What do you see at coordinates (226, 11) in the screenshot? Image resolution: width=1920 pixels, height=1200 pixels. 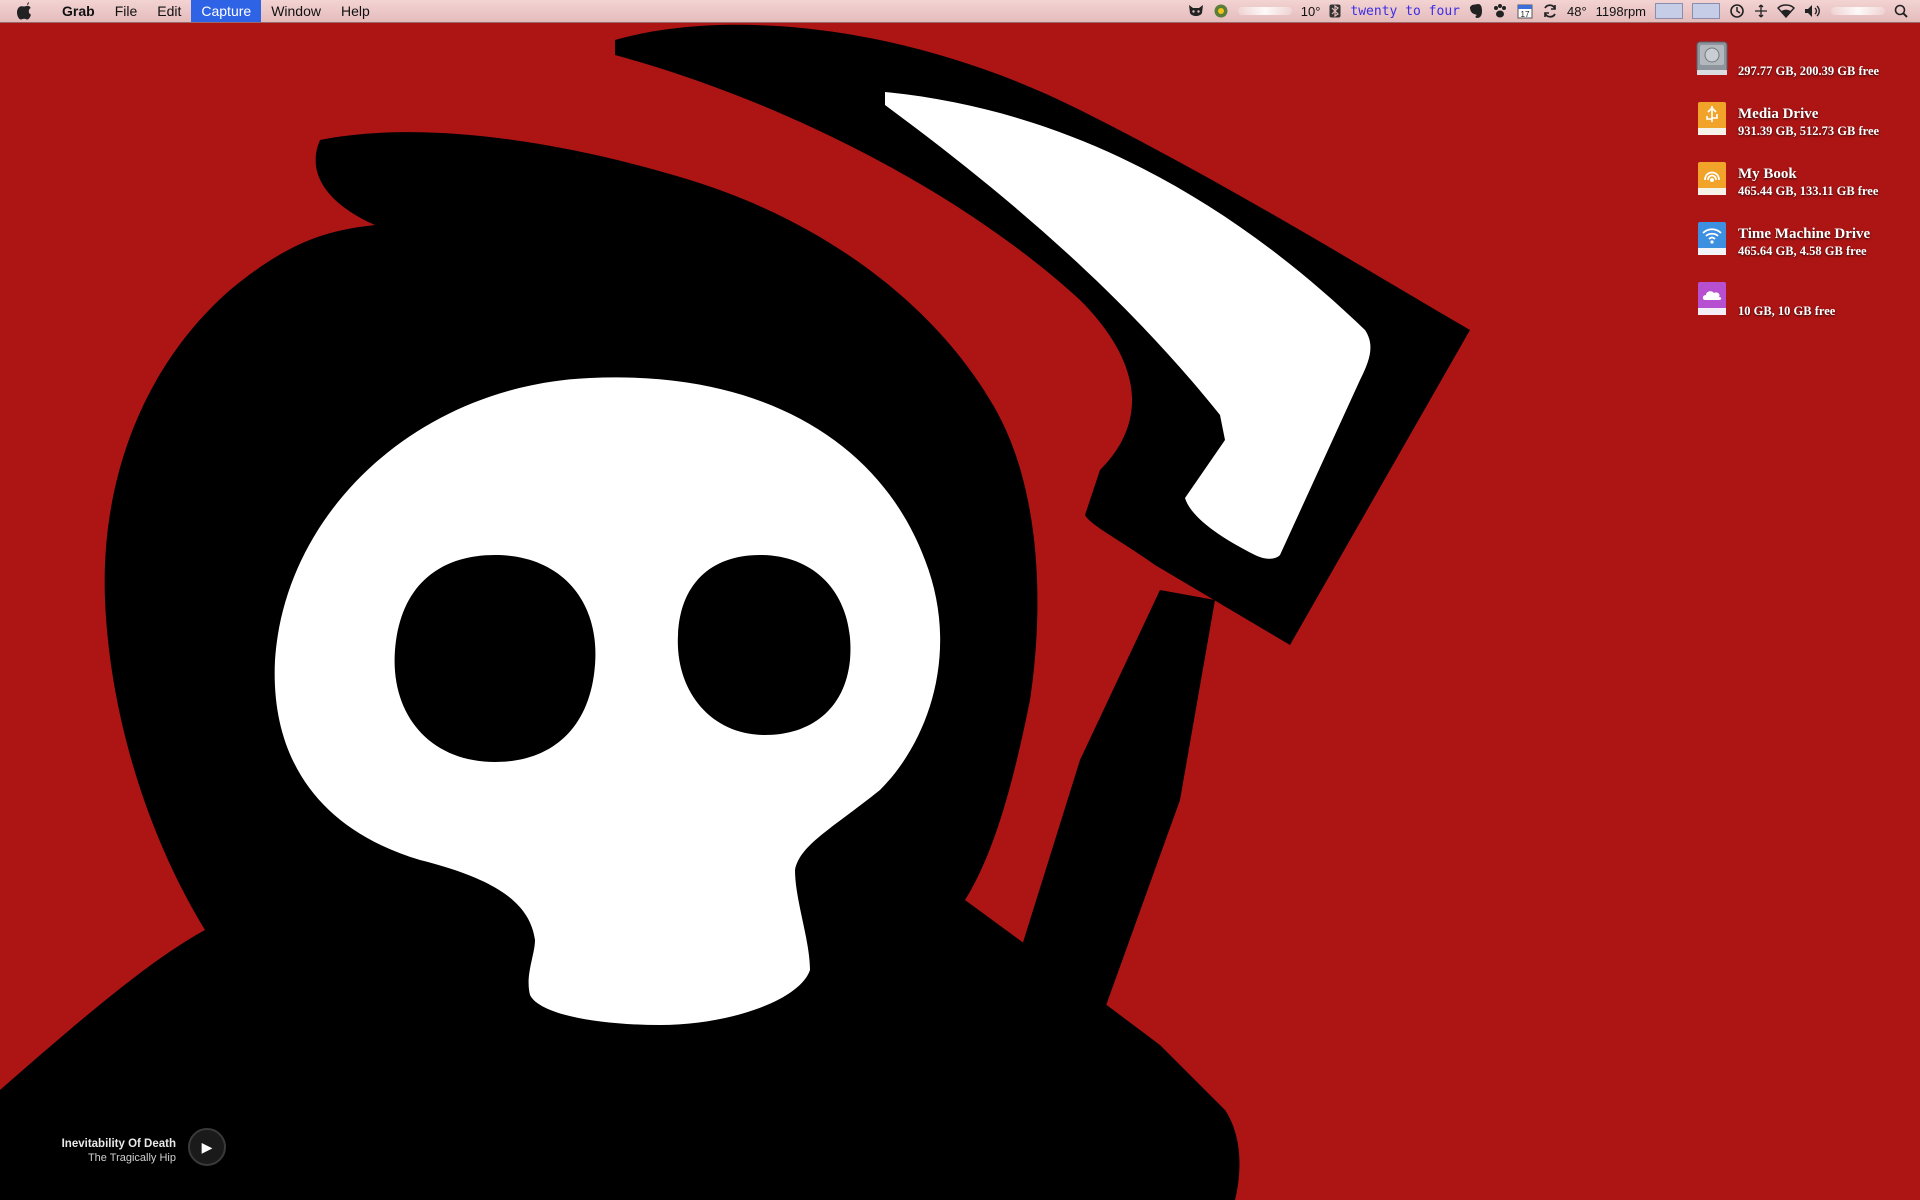 I see `menu-capture: Capture` at bounding box center [226, 11].